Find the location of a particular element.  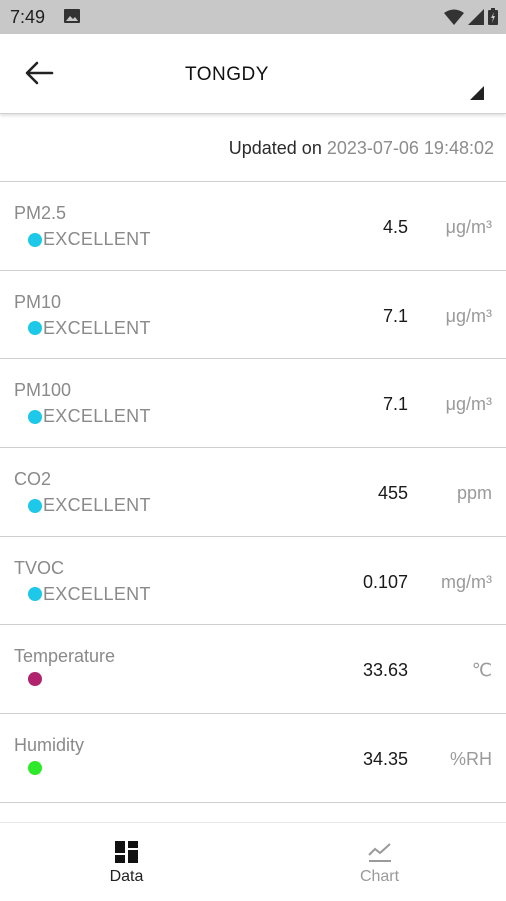

metric-name: Temperature is located at coordinates (65, 656).